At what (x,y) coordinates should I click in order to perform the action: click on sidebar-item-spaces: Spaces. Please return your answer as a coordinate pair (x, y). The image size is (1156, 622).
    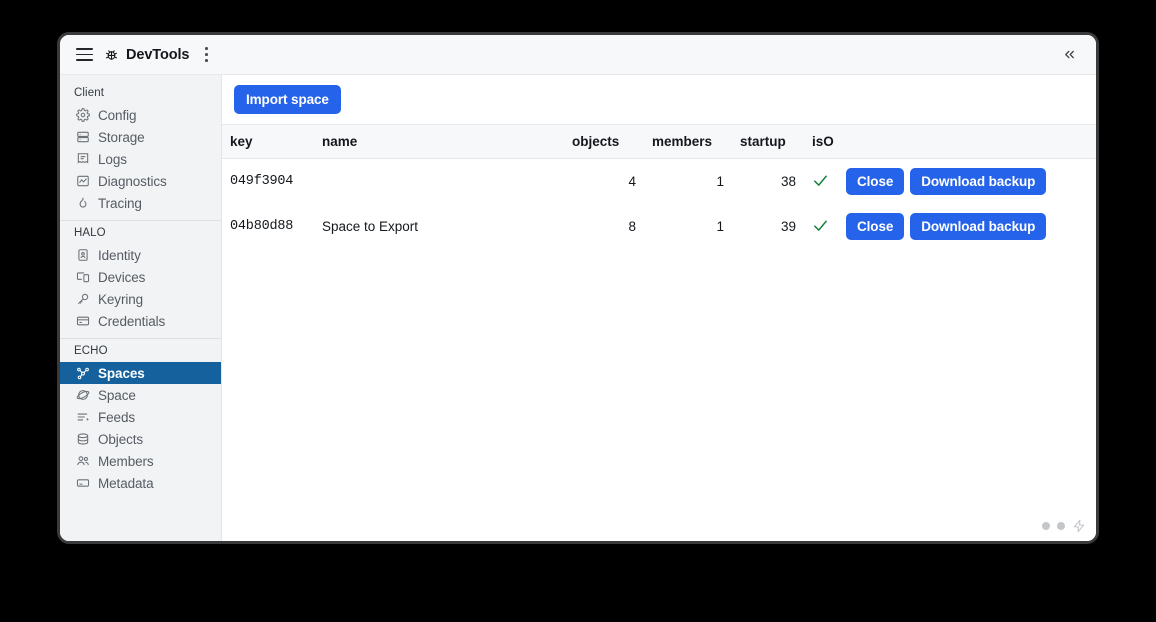
    Looking at the image, I should click on (140, 373).